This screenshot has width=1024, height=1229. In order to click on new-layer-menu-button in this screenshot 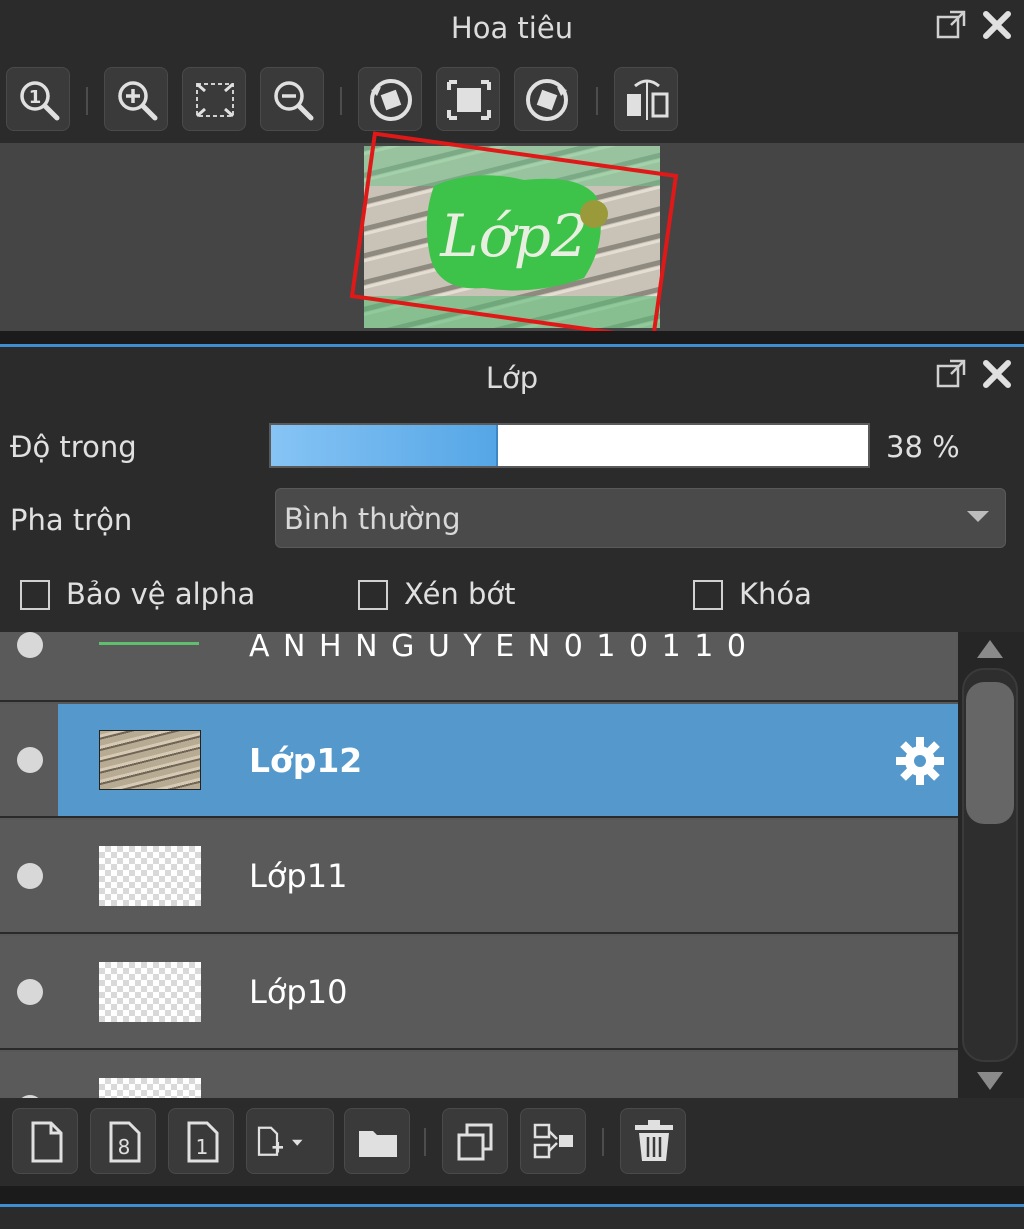, I will do `click(290, 1141)`.